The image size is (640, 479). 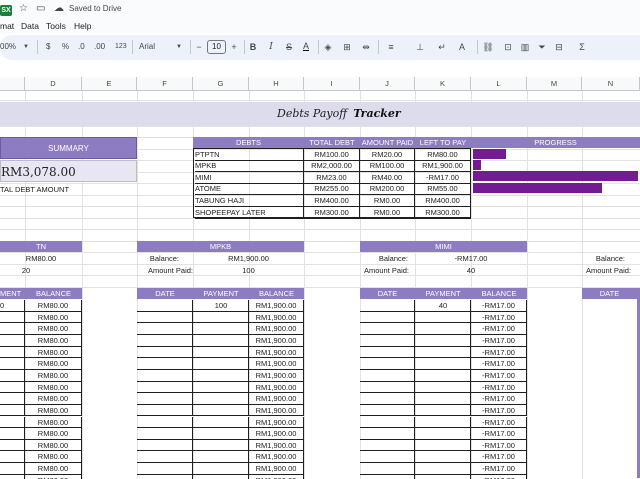 I want to click on column-header-l: L, so click(x=499, y=84).